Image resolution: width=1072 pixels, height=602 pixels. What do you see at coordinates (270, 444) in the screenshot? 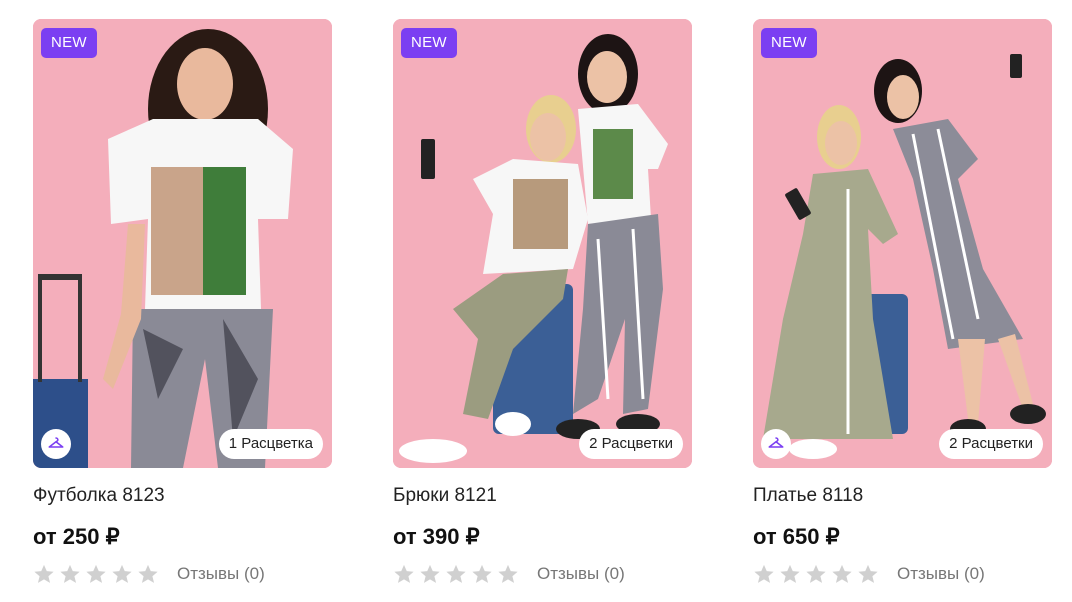
I see `colors-count-badge: 1 Расцветка` at bounding box center [270, 444].